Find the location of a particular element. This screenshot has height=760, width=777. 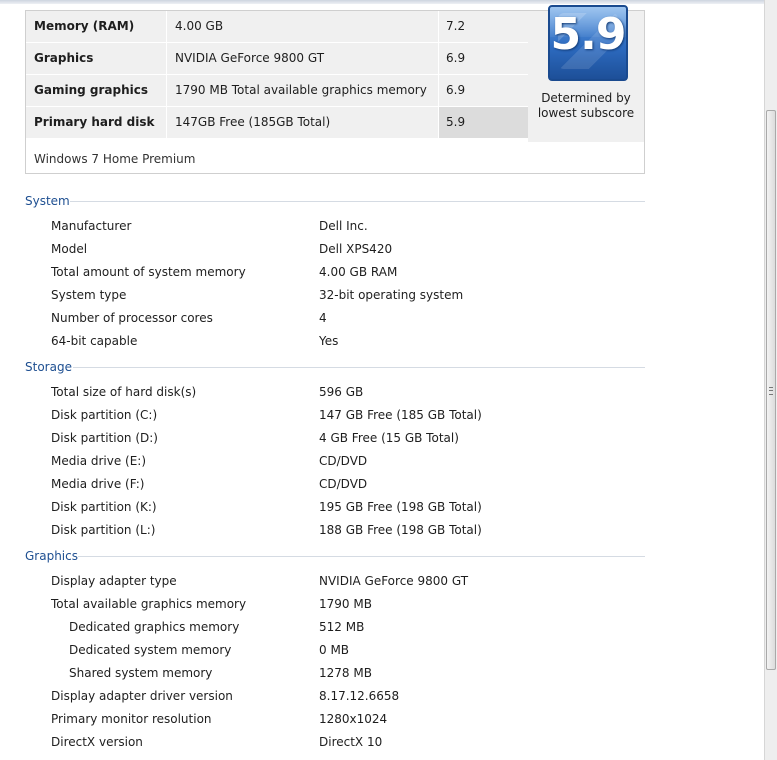

scrollbar-thumb is located at coordinates (771, 390).